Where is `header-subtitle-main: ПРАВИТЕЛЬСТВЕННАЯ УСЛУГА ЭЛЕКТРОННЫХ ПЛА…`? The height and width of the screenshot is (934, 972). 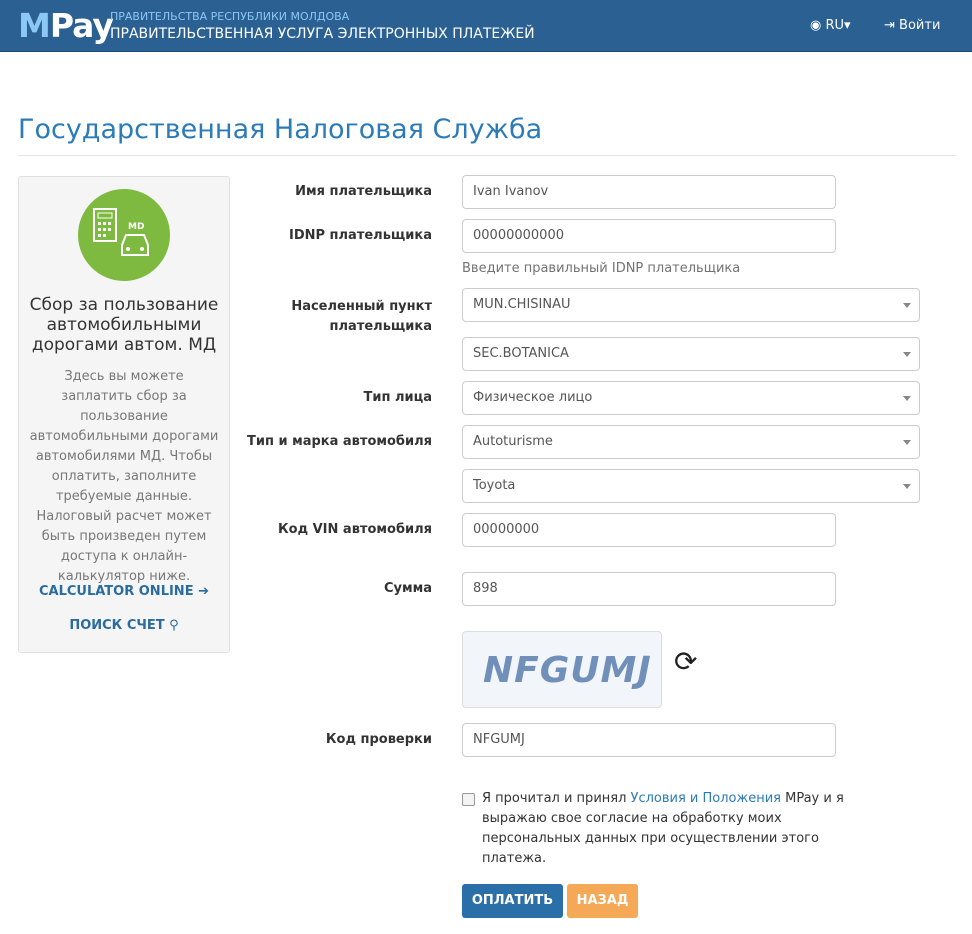
header-subtitle-main: ПРАВИТЕЛЬСТВЕННАЯ УСЛУГА ЭЛЕКТРОННЫХ ПЛА… is located at coordinates (322, 34).